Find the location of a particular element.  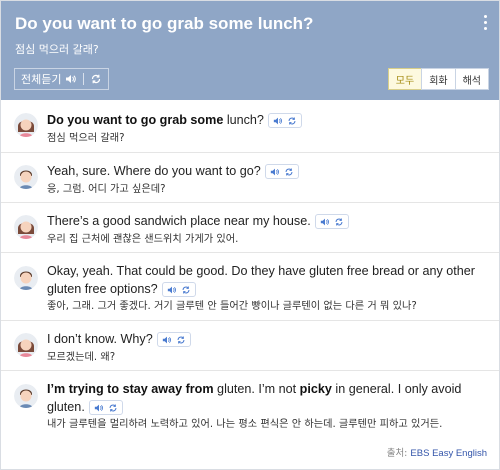

line-english: Yeah, sure. Where do you want to go? is located at coordinates (267, 171).